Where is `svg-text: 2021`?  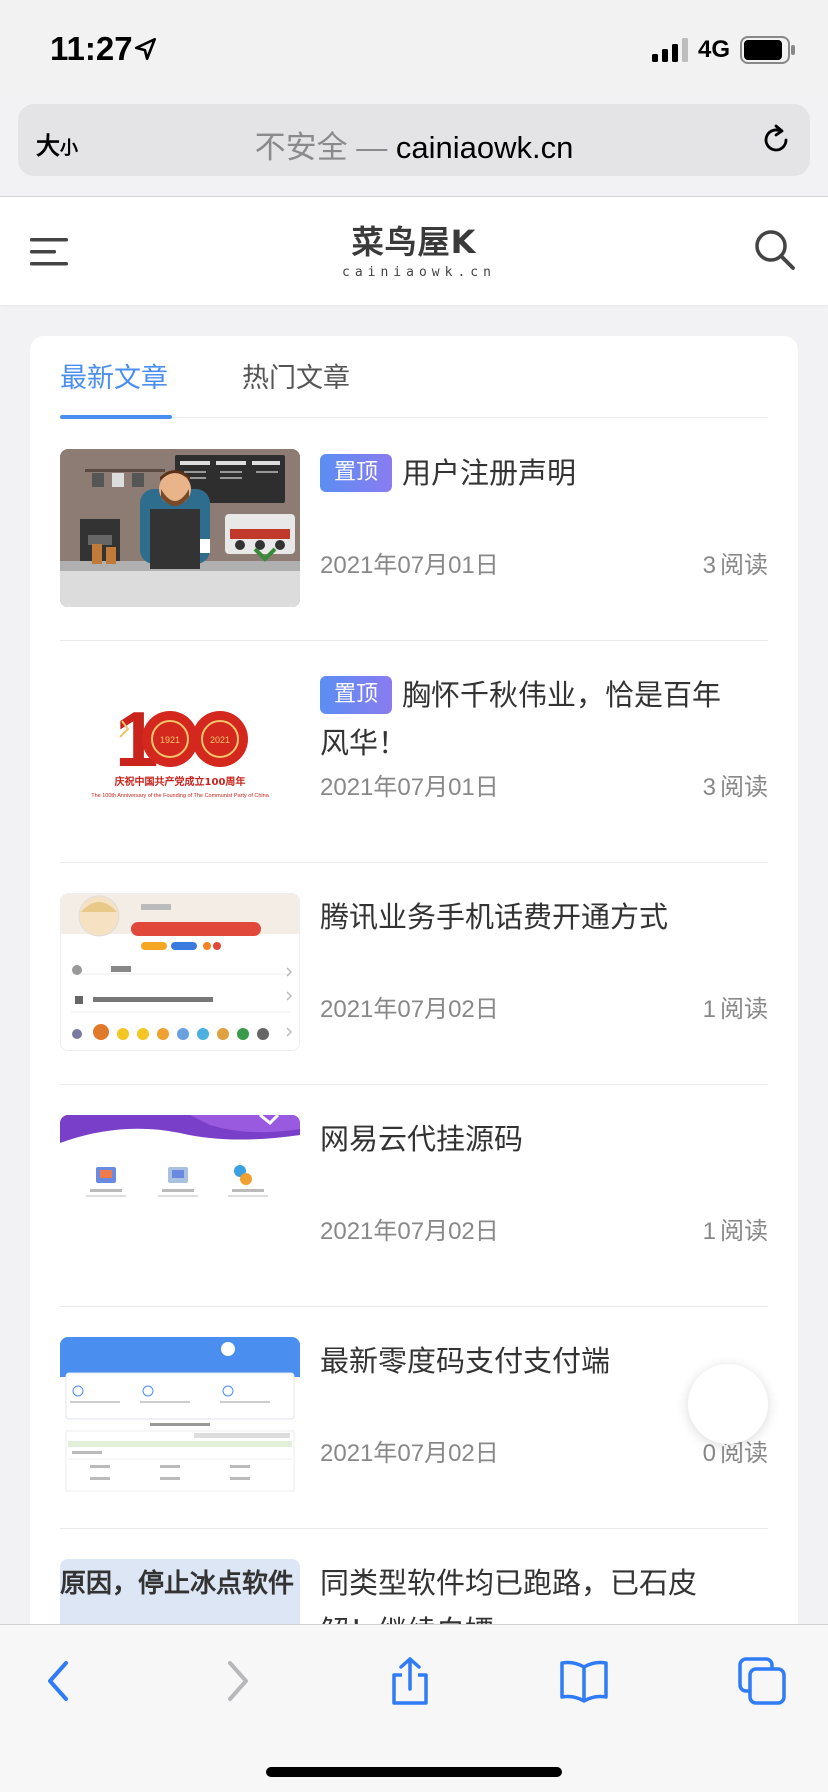 svg-text: 2021 is located at coordinates (220, 740).